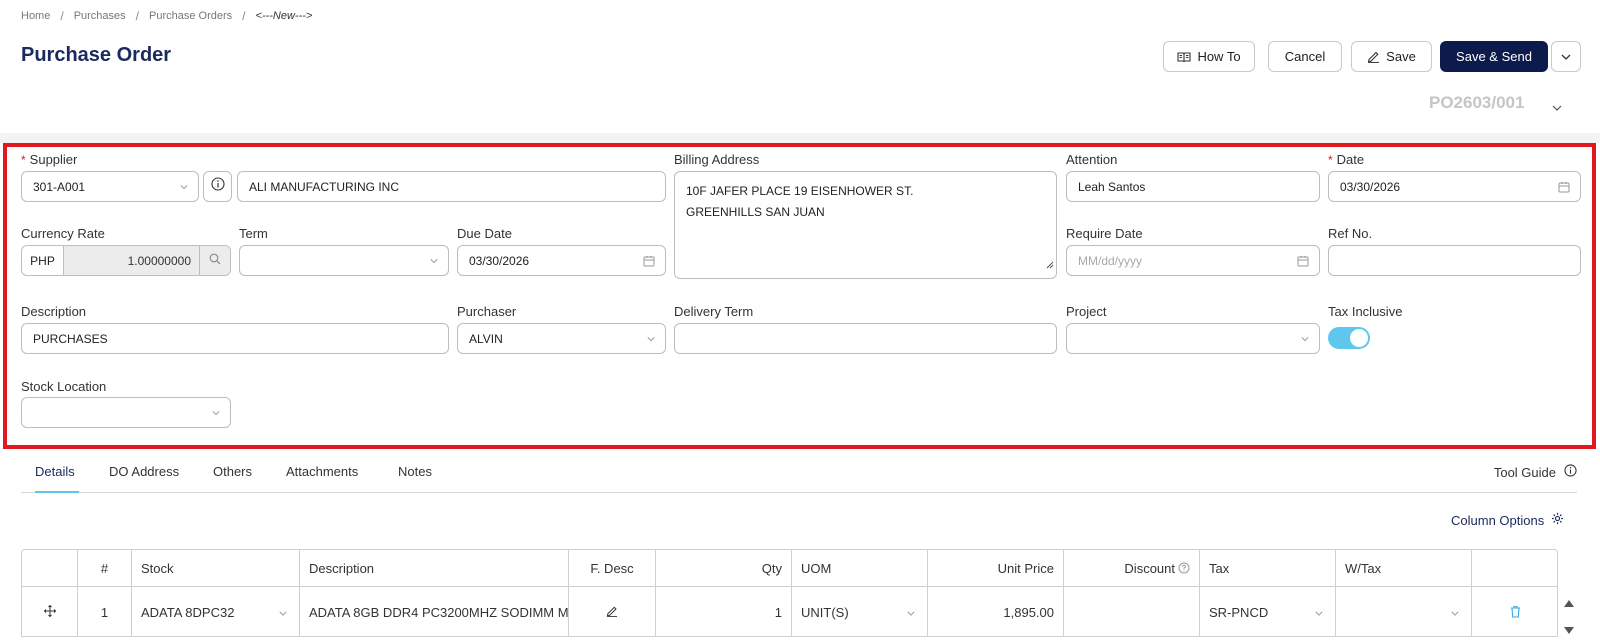 This screenshot has width=1600, height=644. What do you see at coordinates (860, 611) in the screenshot?
I see `row-uom-select: UNIT(S)` at bounding box center [860, 611].